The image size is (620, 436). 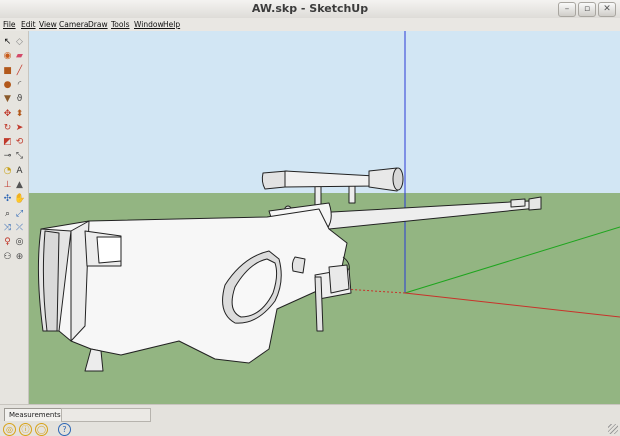 What do you see at coordinates (19, 156) in the screenshot?
I see `dimension-icon: ⤡` at bounding box center [19, 156].